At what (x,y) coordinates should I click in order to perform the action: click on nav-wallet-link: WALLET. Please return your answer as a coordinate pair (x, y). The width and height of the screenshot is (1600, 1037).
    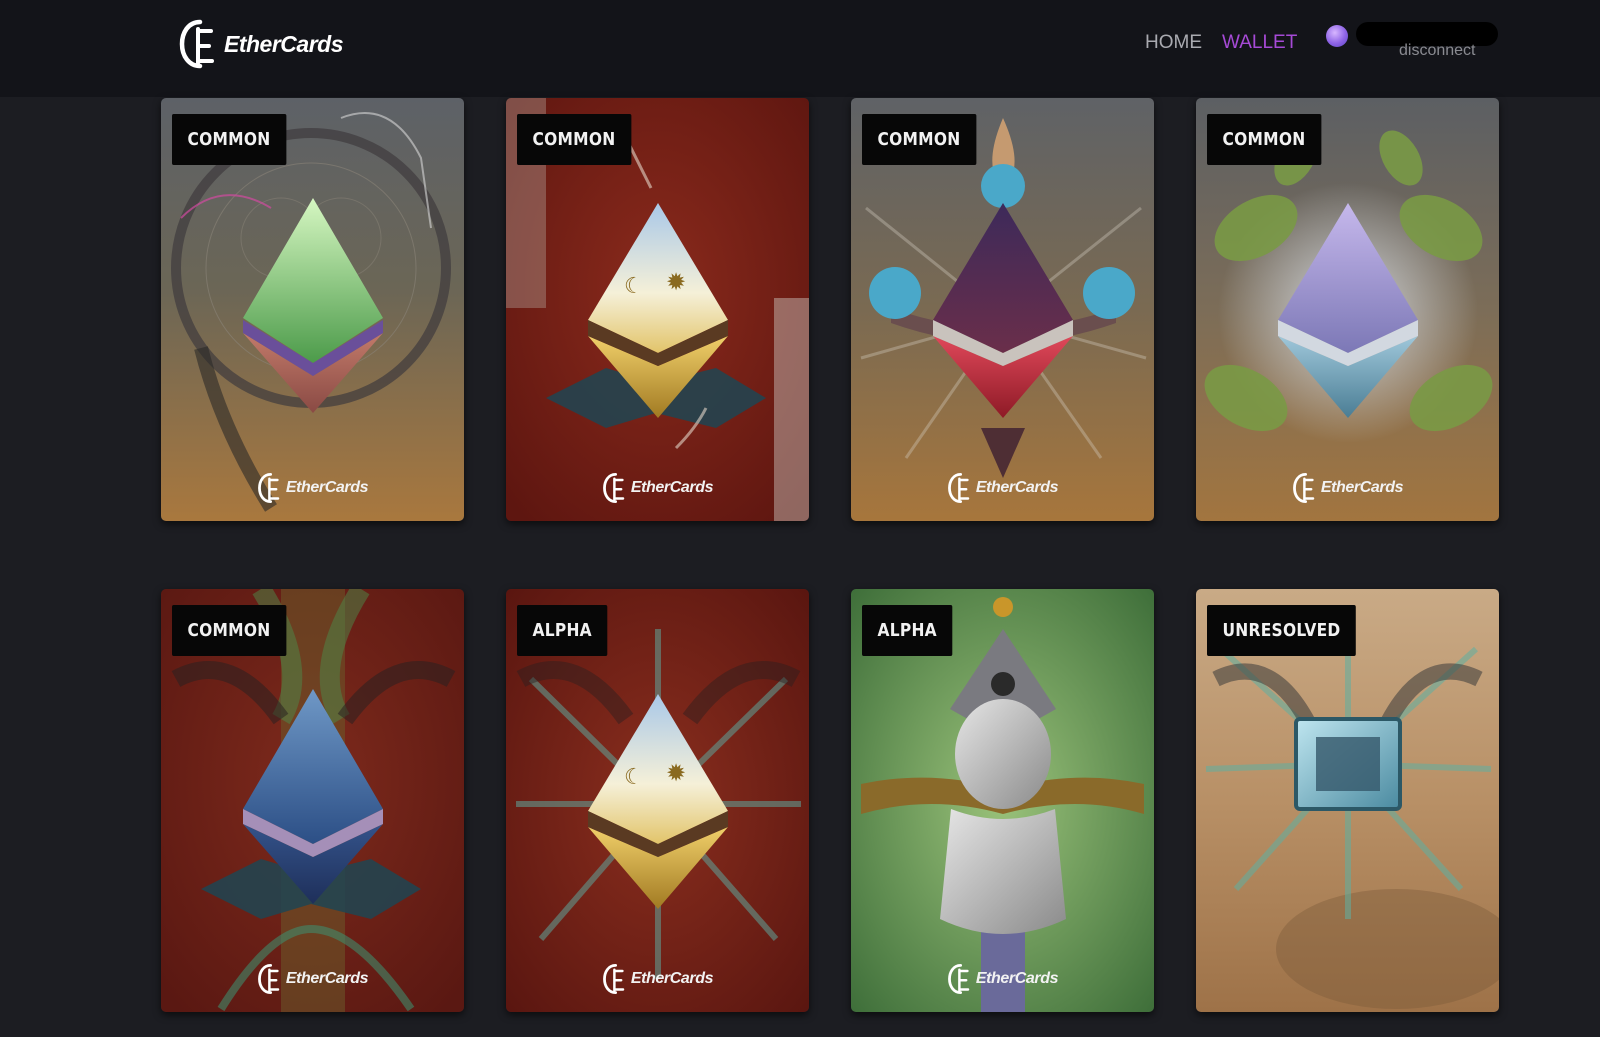
    Looking at the image, I should click on (1259, 43).